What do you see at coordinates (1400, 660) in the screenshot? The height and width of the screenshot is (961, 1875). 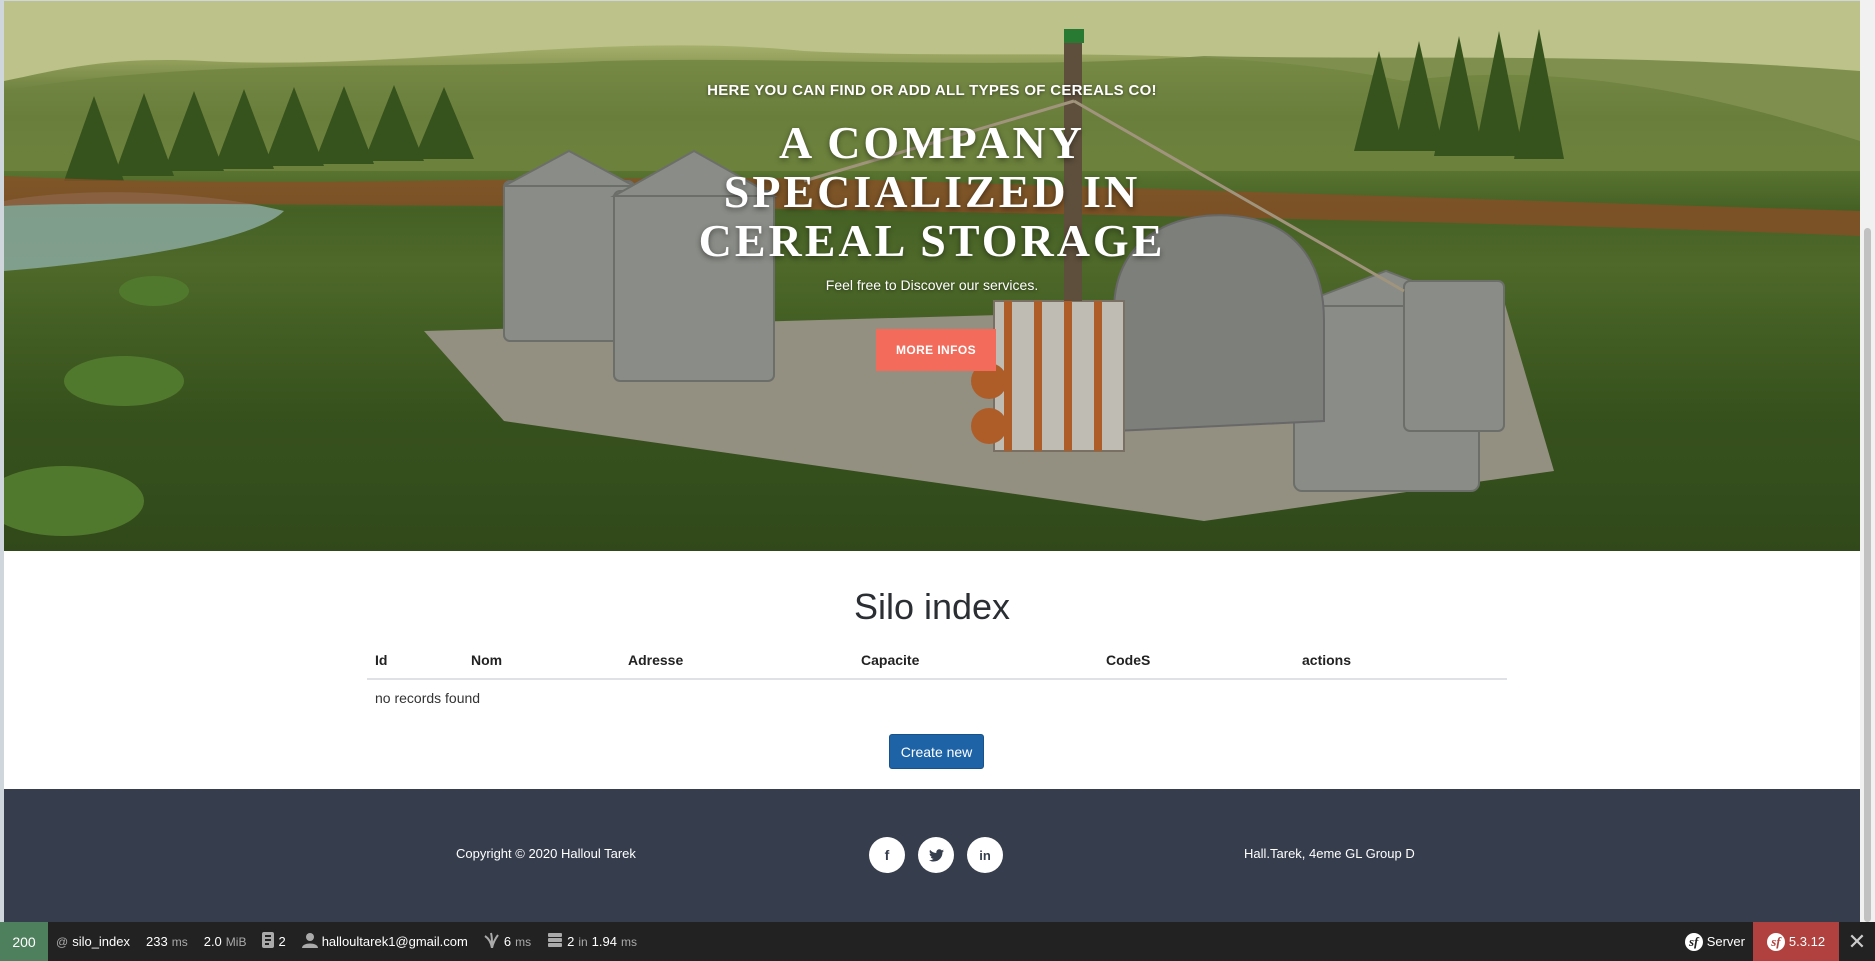 I see `column-header-actions: actions` at bounding box center [1400, 660].